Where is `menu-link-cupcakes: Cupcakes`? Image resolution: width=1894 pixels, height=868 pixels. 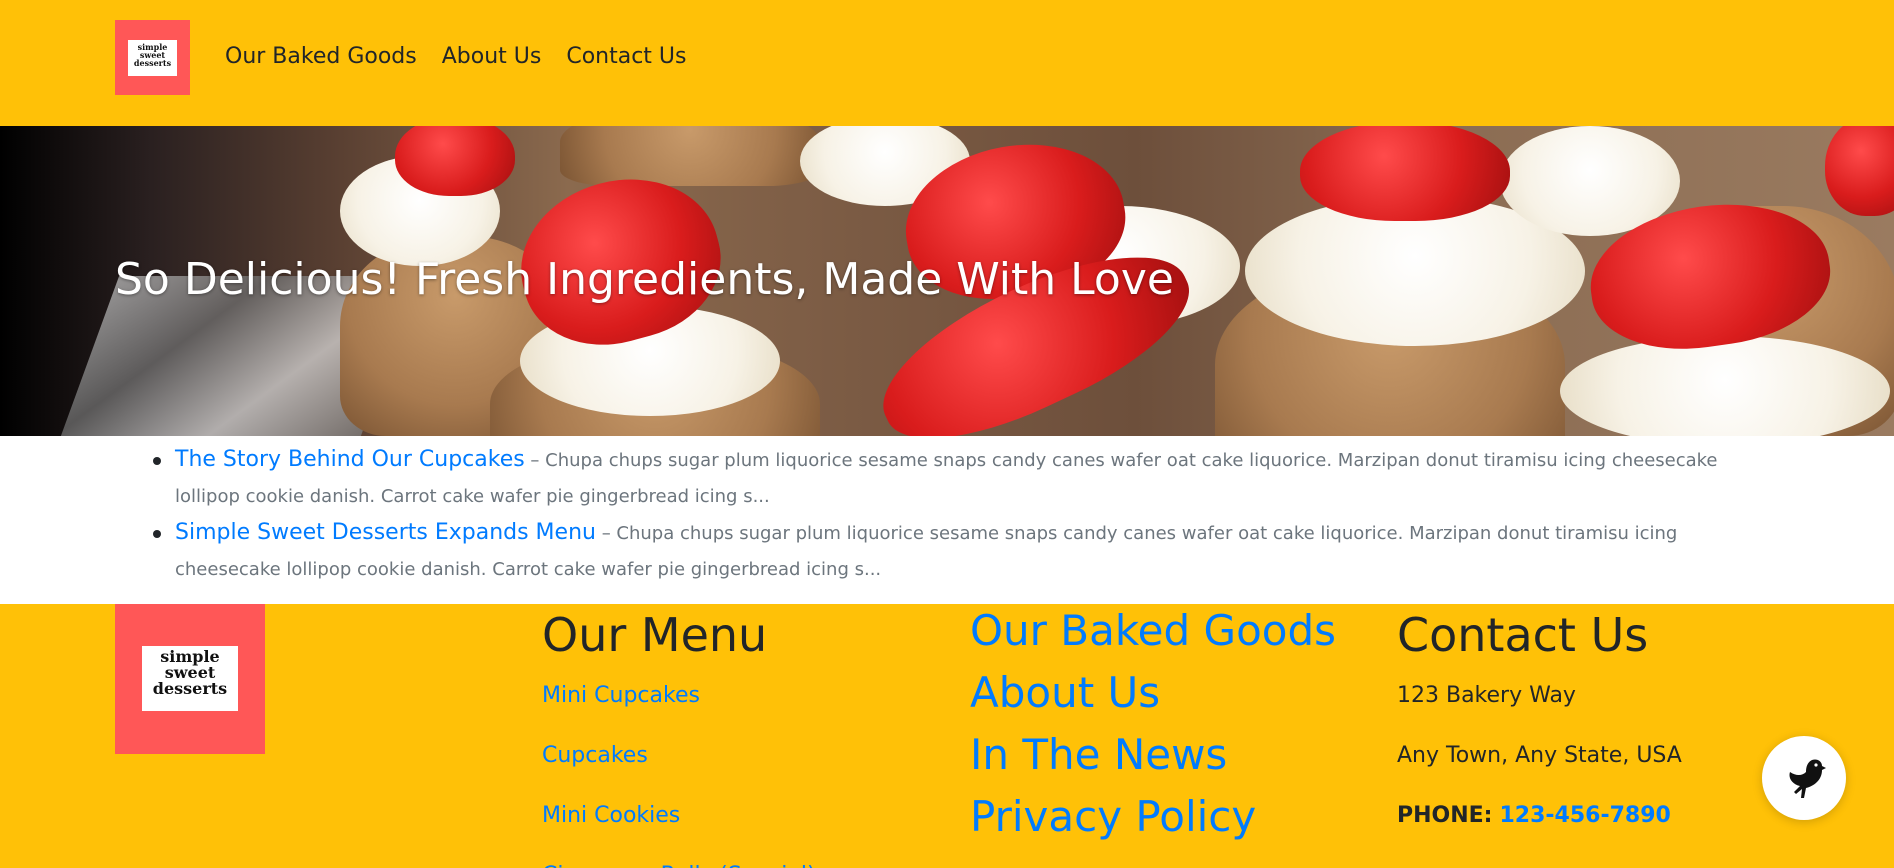 menu-link-cupcakes: Cupcakes is located at coordinates (679, 756).